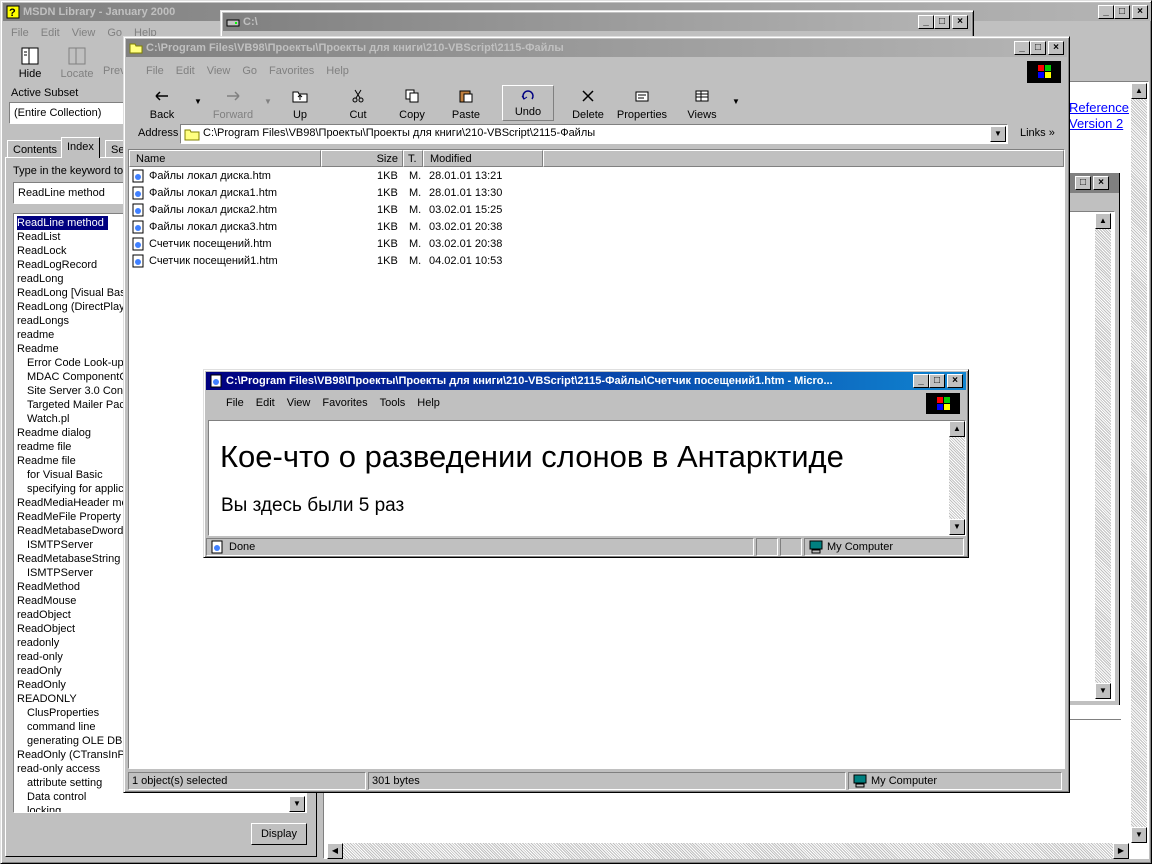  What do you see at coordinates (960, 22) in the screenshot?
I see `c-close-button: ×` at bounding box center [960, 22].